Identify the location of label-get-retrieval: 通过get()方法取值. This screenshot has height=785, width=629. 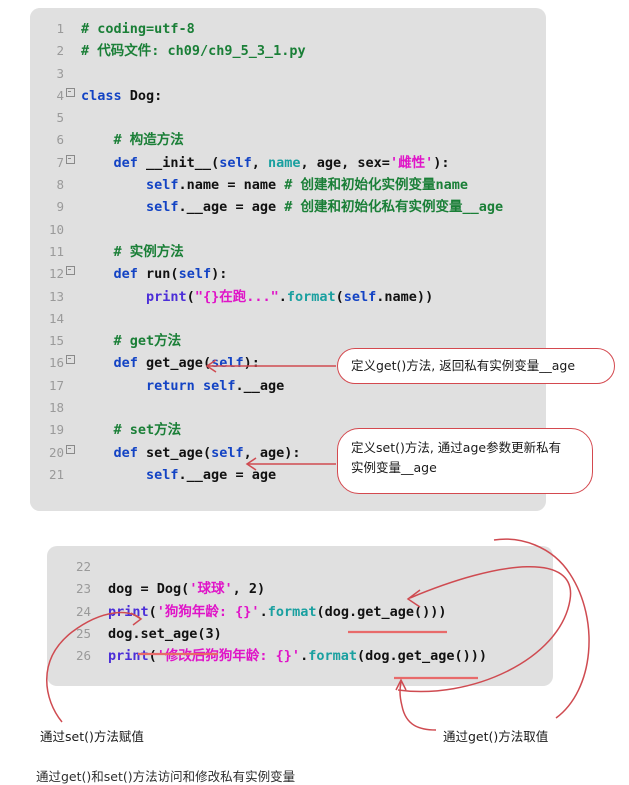
(496, 736).